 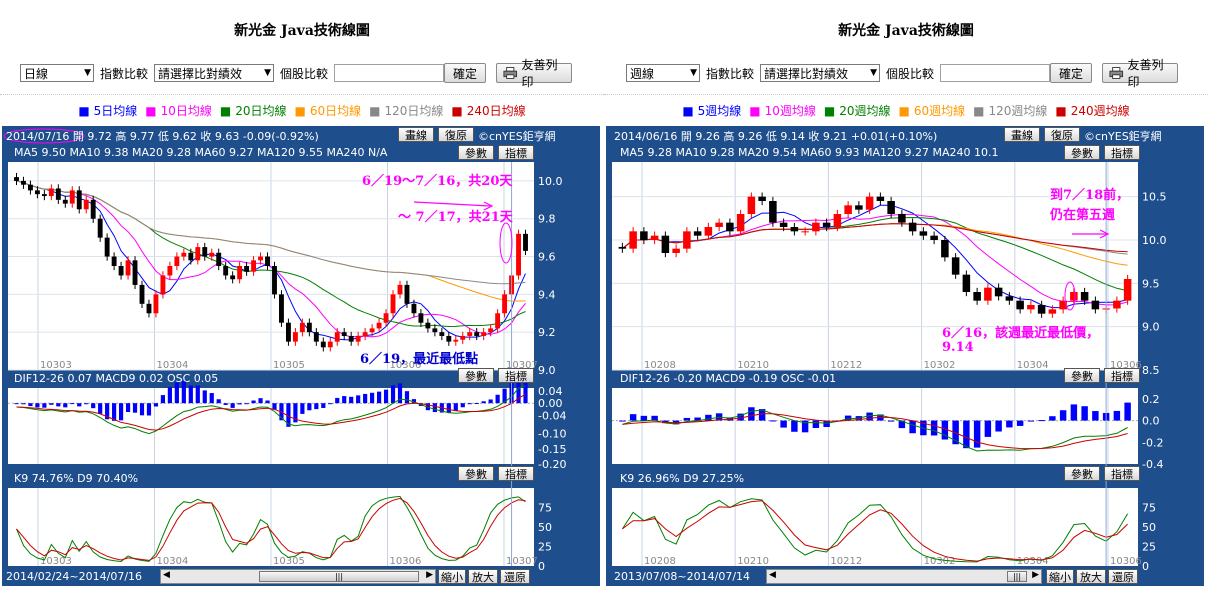 What do you see at coordinates (1061, 111) in the screenshot?
I see `legend-swatch: ■` at bounding box center [1061, 111].